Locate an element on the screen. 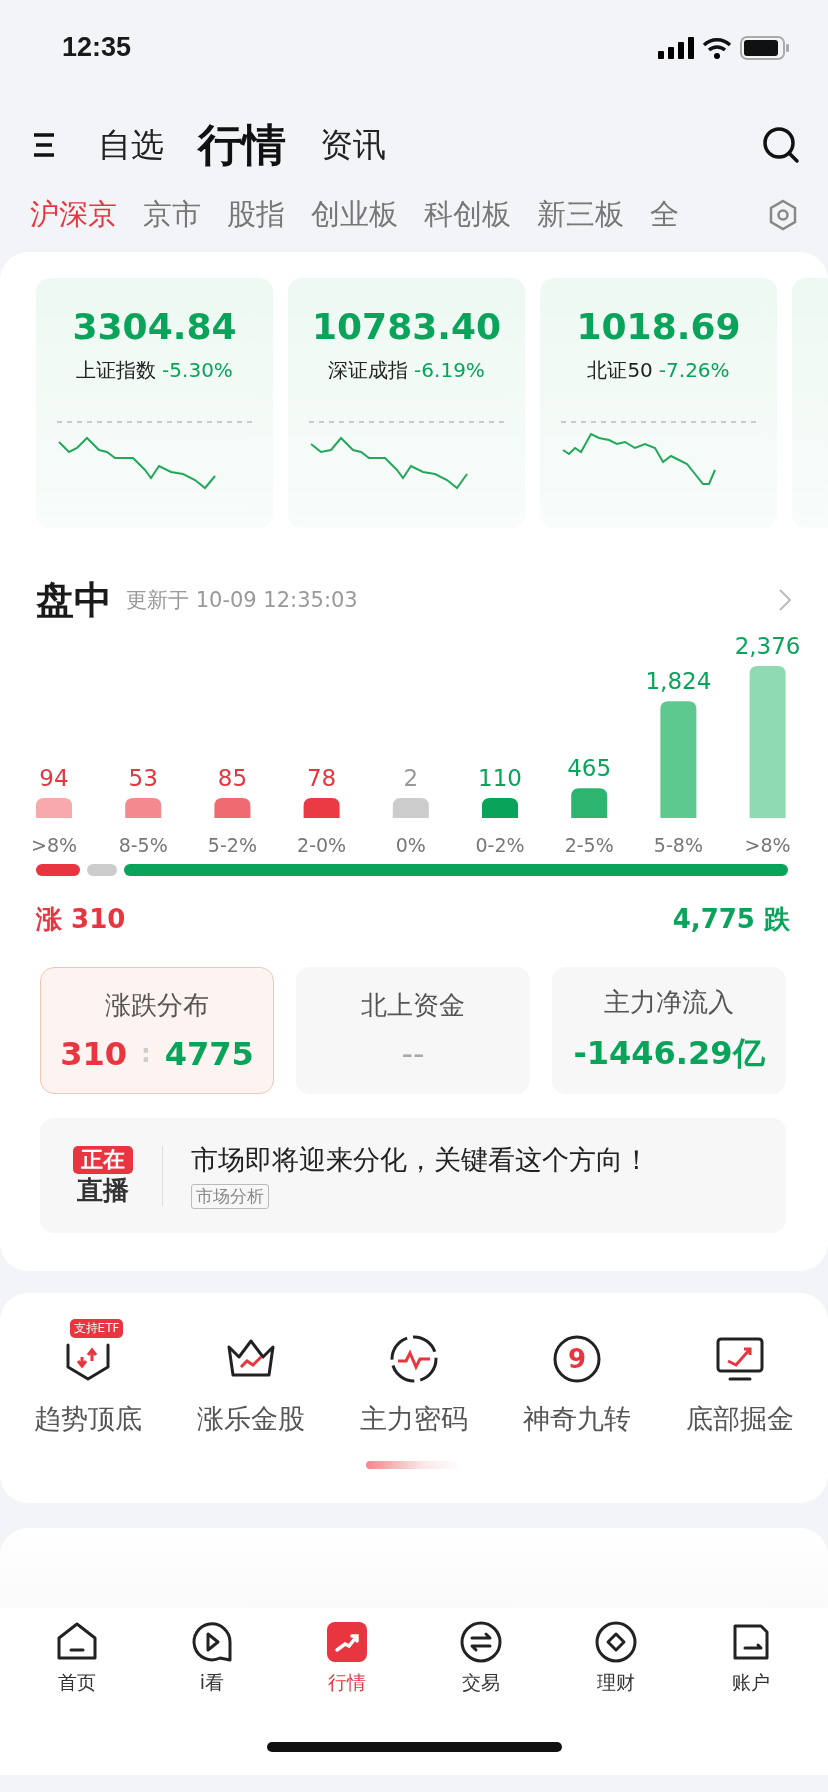 The width and height of the screenshot is (828, 1792). play-icon is located at coordinates (212, 1642).